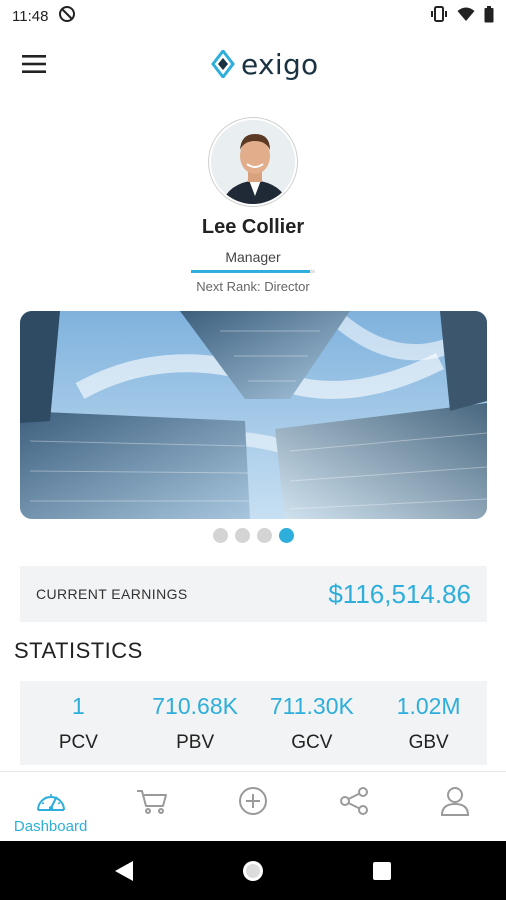 The width and height of the screenshot is (506, 900). Describe the element at coordinates (311, 706) in the screenshot. I see `stat-value: 711.30K` at that location.